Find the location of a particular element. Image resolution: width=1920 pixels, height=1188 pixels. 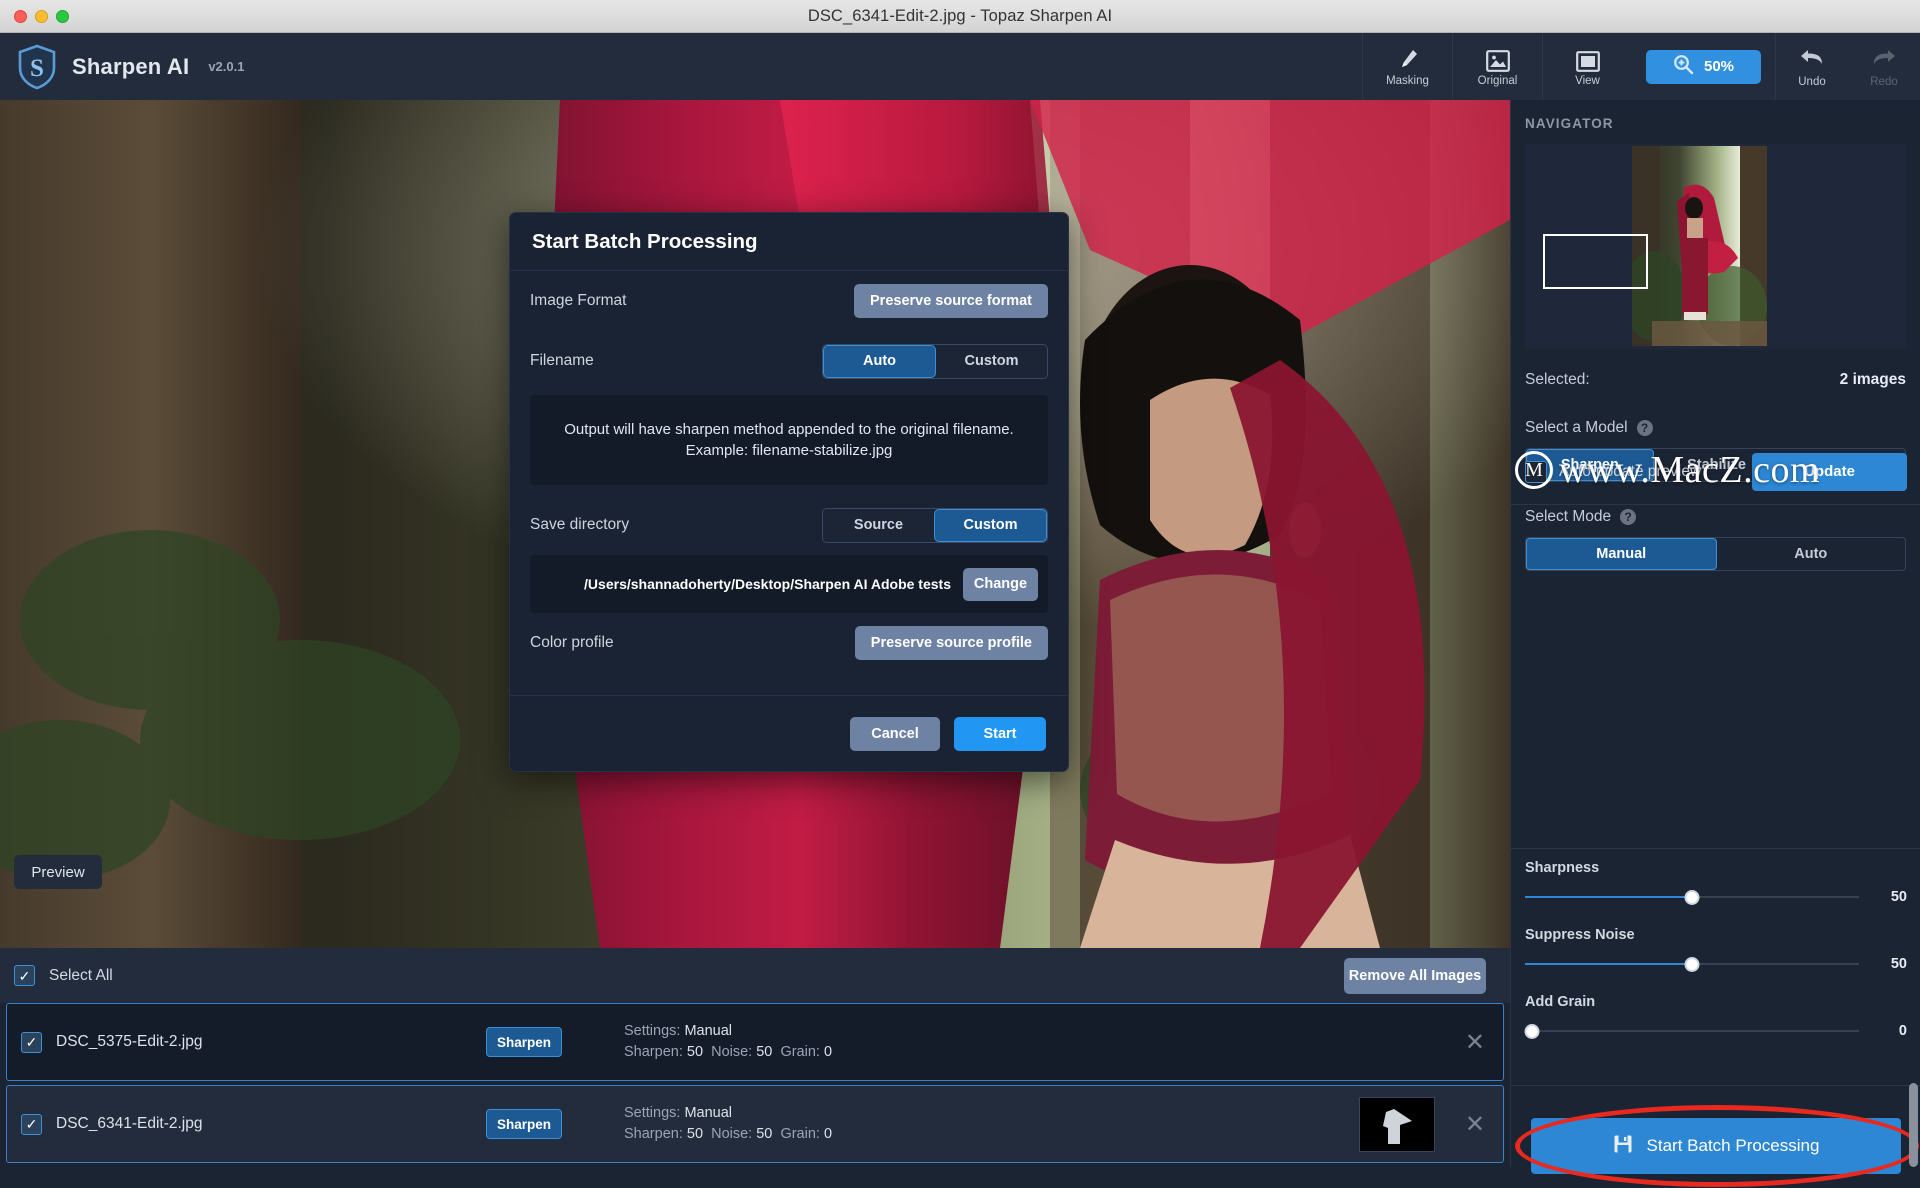

redo-label: Redo is located at coordinates (1884, 82).